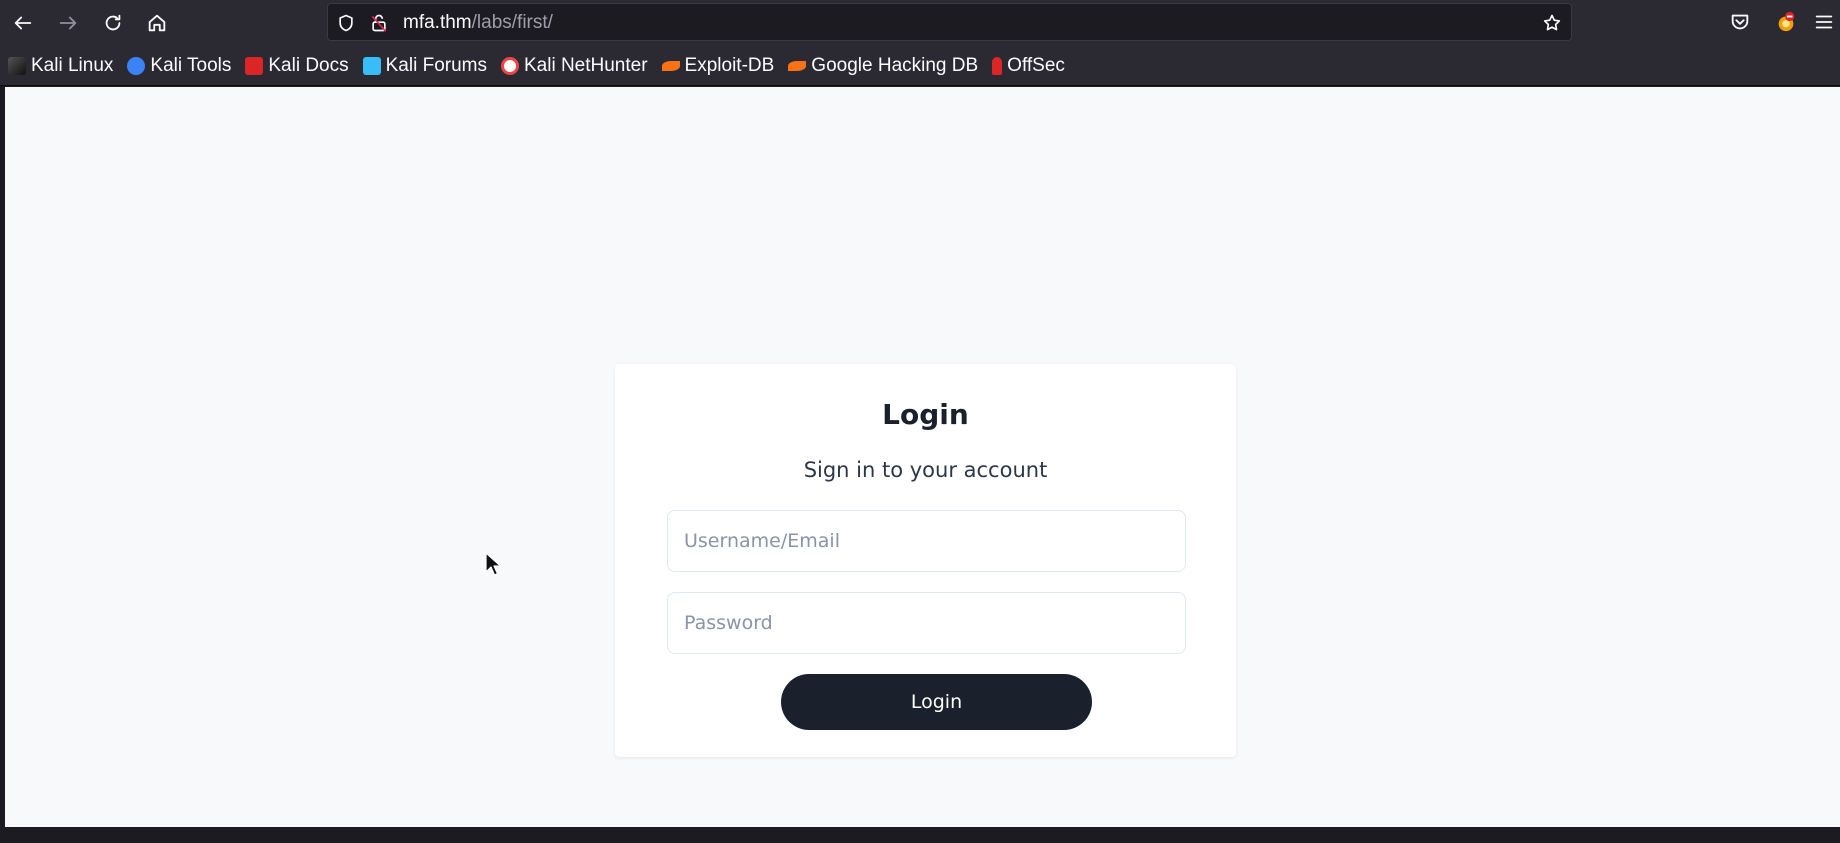 Image resolution: width=1840 pixels, height=843 pixels. Describe the element at coordinates (17, 65) in the screenshot. I see `kali-linux-icon` at that location.